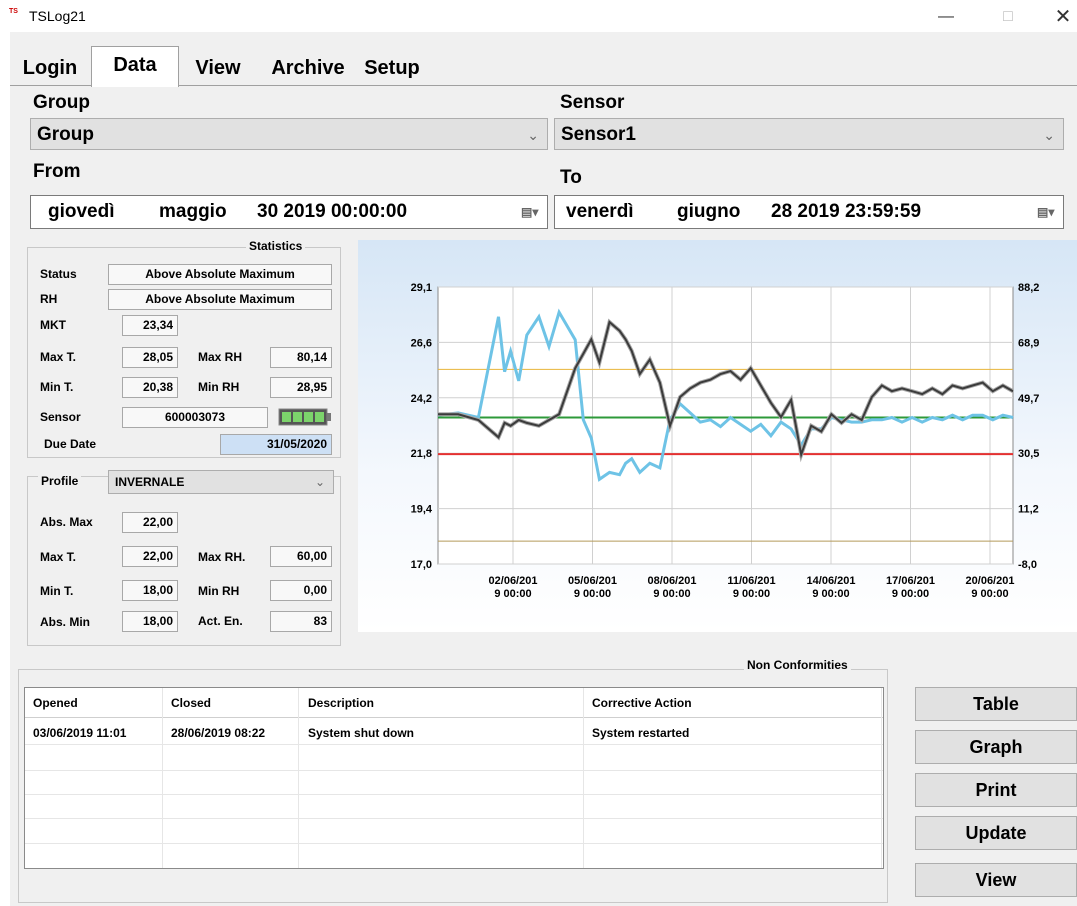 The height and width of the screenshot is (906, 1077). Describe the element at coordinates (301, 621) in the screenshot. I see `act-en-value: 83` at that location.